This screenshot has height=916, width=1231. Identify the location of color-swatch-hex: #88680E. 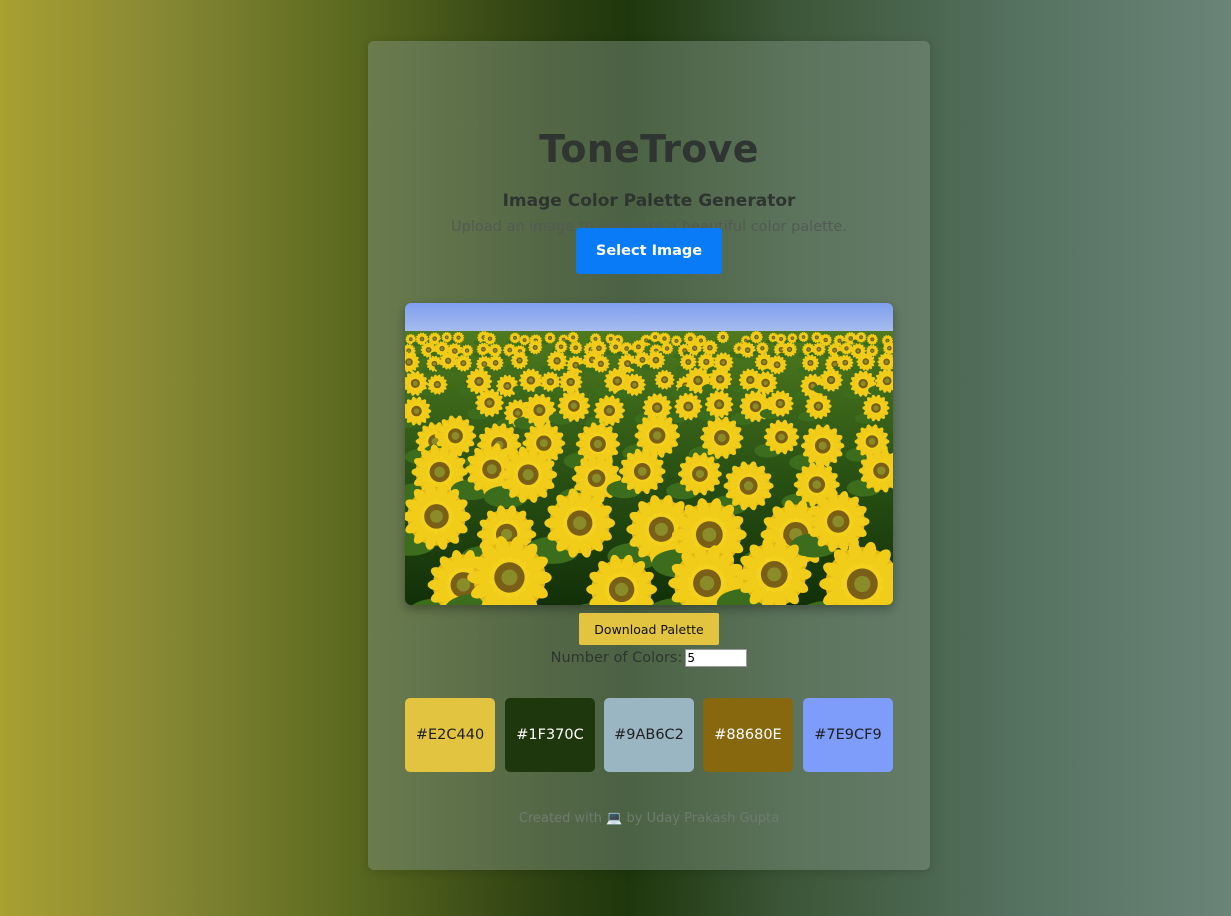
(748, 735).